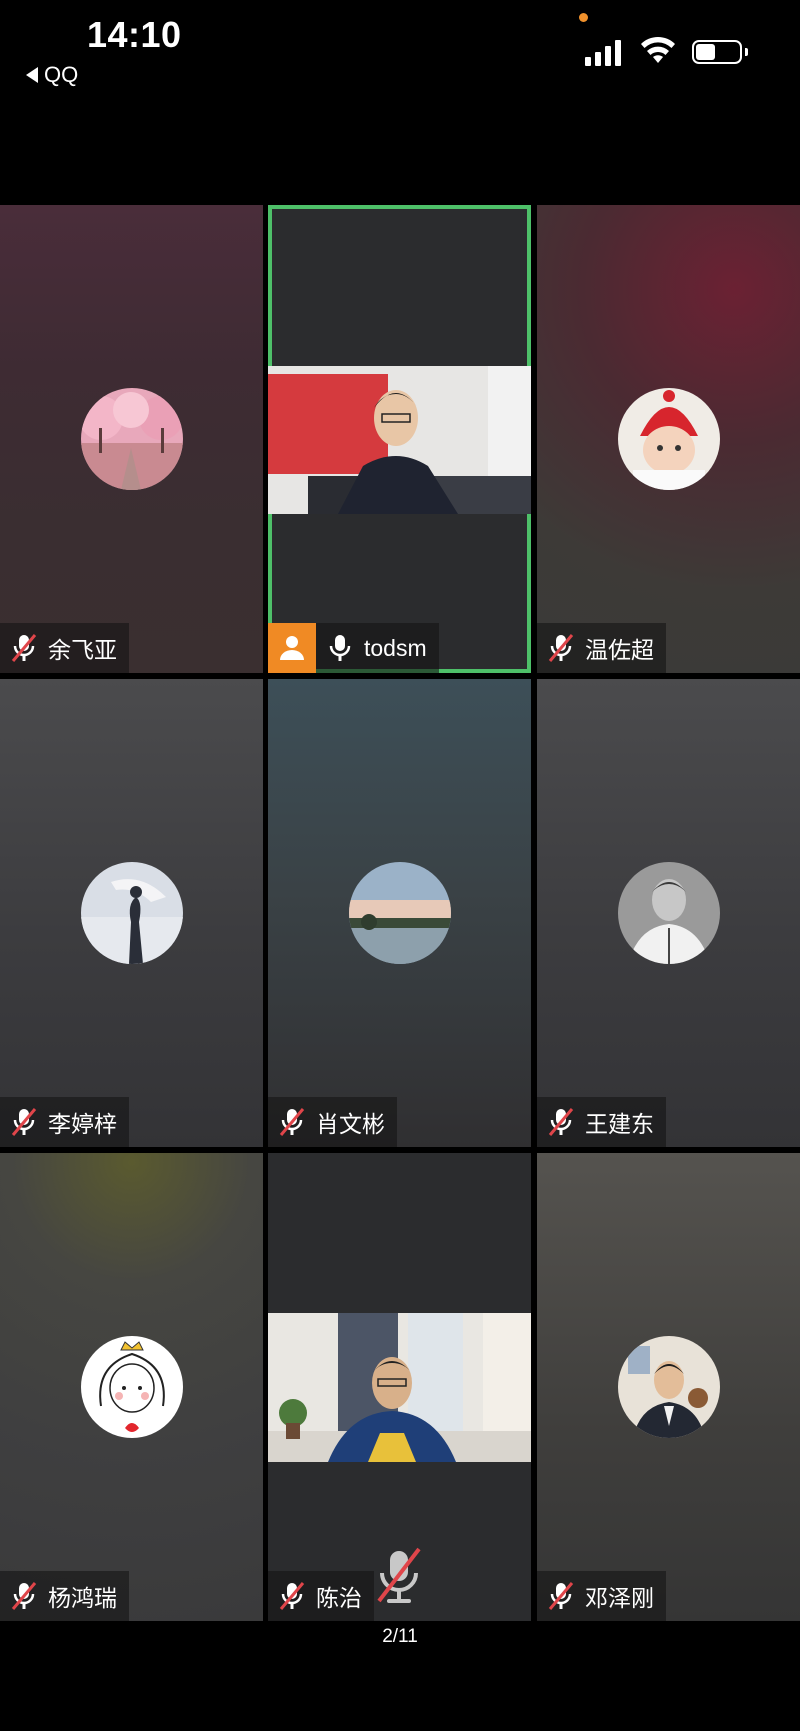  What do you see at coordinates (603, 52) in the screenshot?
I see `cellular-signal-icon` at bounding box center [603, 52].